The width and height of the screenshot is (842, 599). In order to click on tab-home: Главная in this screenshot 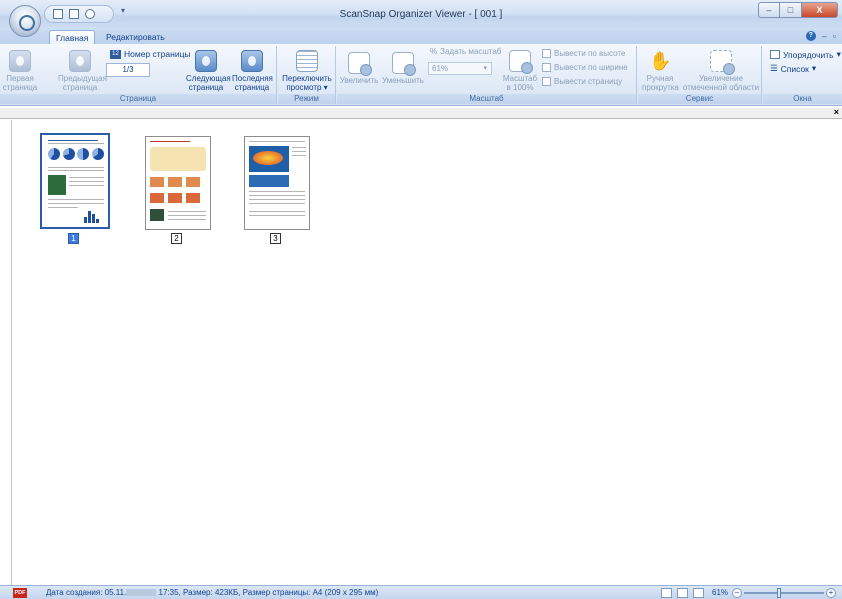, I will do `click(72, 37)`.